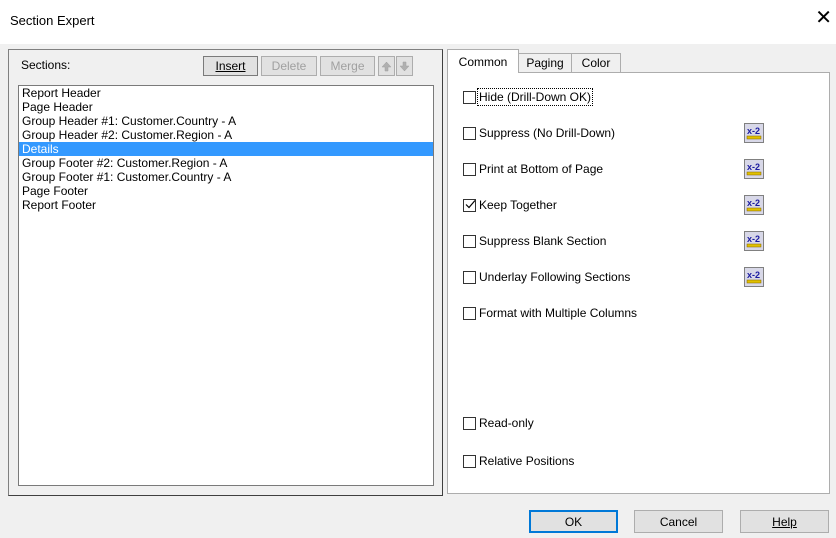 Image resolution: width=836 pixels, height=538 pixels. What do you see at coordinates (469, 313) in the screenshot?
I see `multiple-columns-checkbox` at bounding box center [469, 313].